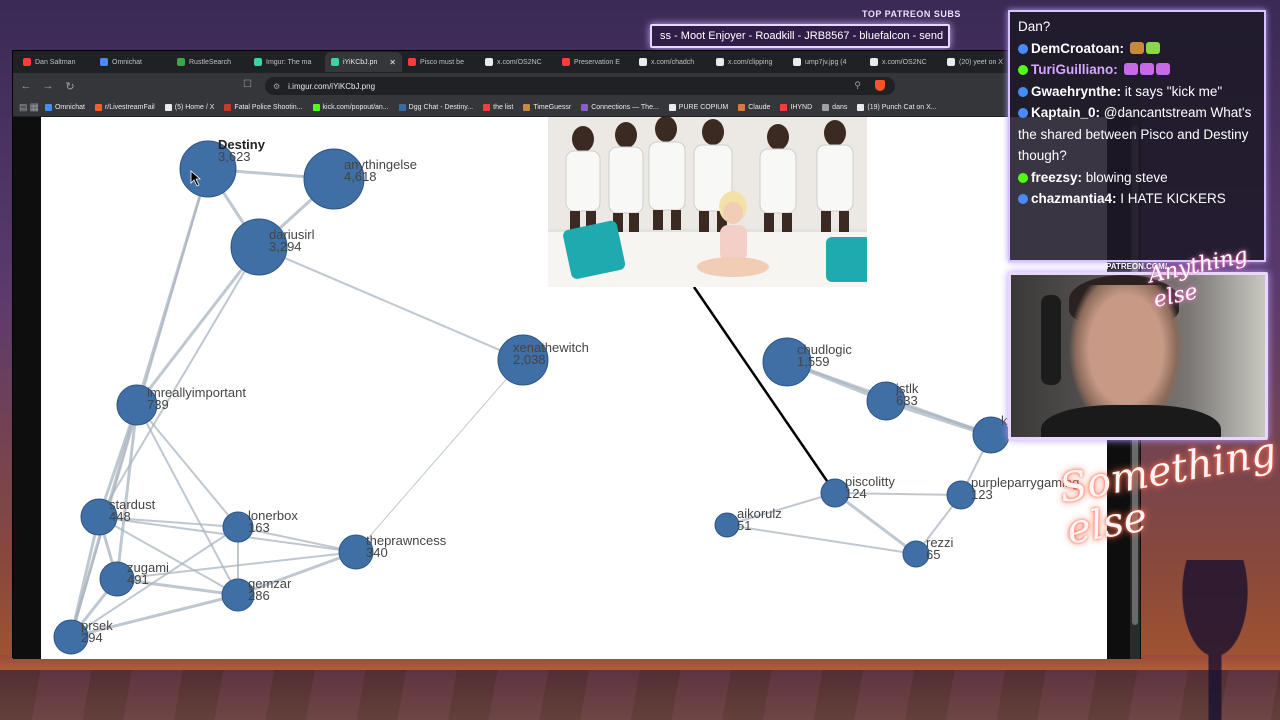 This screenshot has height=720, width=1280. I want to click on address-bar: ⚙ i.imgur.com/iYiKCbJ.png ⚲, so click(580, 86).